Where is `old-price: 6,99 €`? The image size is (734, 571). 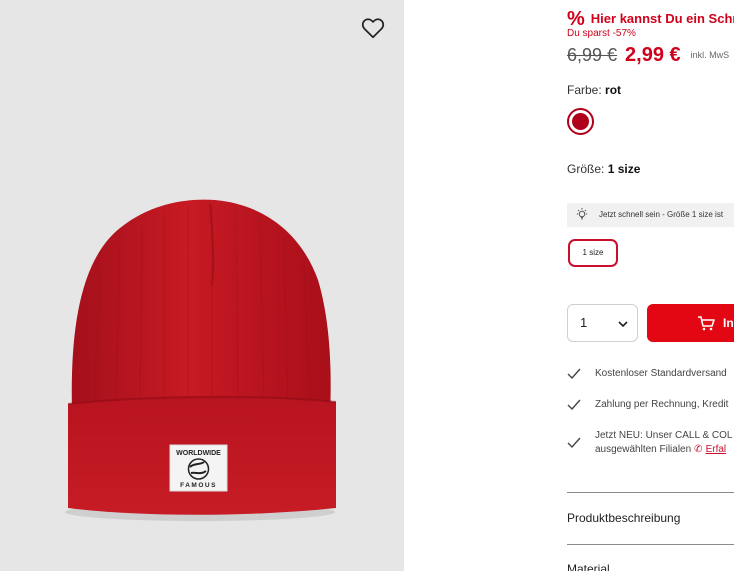
old-price: 6,99 € is located at coordinates (592, 55).